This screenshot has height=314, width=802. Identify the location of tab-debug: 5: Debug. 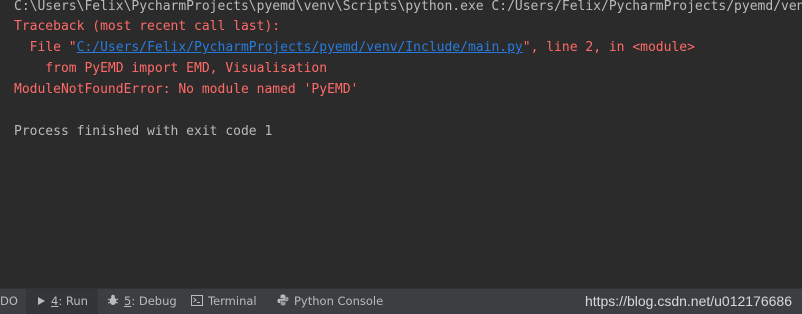
(142, 301).